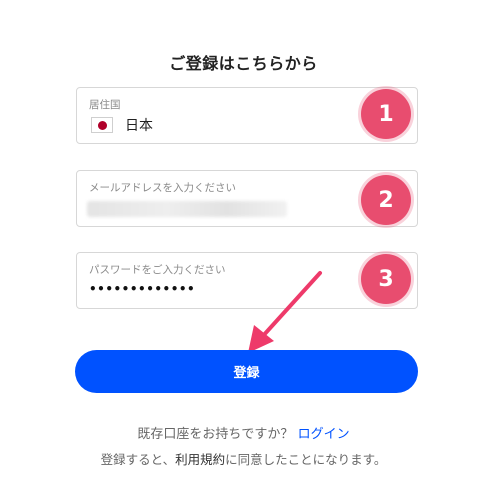 The width and height of the screenshot is (487, 503). I want to click on step-badge-1: 1, so click(386, 114).